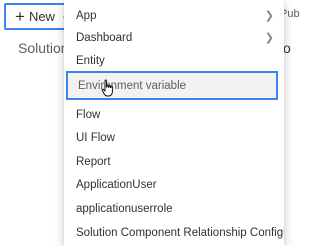 Image resolution: width=320 pixels, height=246 pixels. What do you see at coordinates (107, 88) in the screenshot?
I see `hand-pointer-icon` at bounding box center [107, 88].